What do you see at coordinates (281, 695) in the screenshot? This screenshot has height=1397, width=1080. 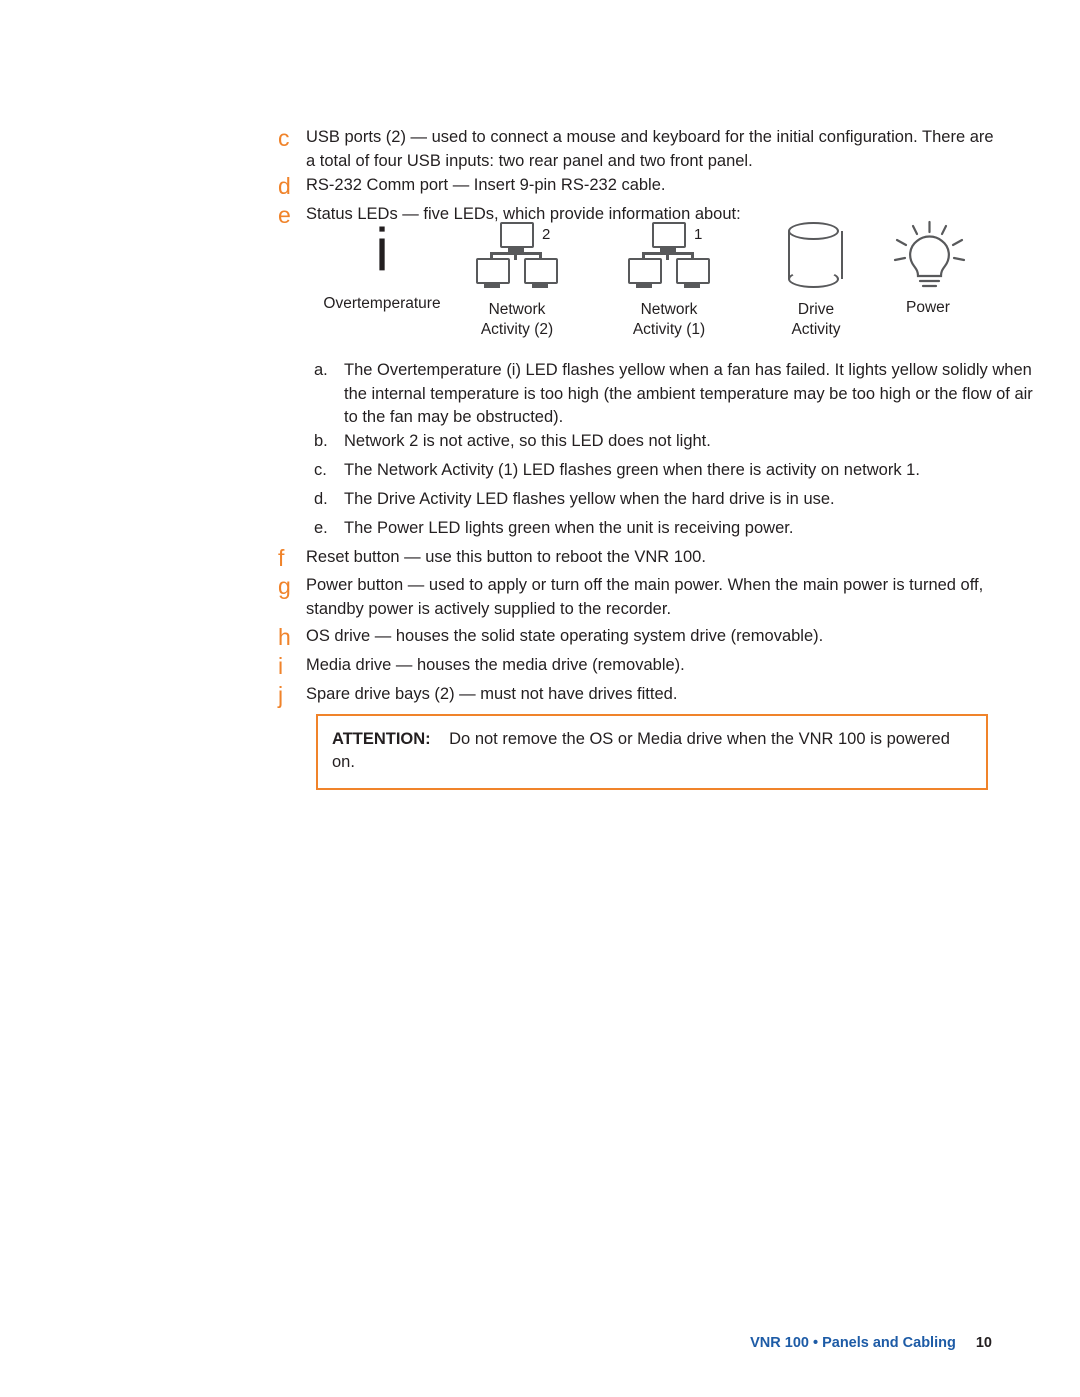 I see `list-marker-j: j` at bounding box center [281, 695].